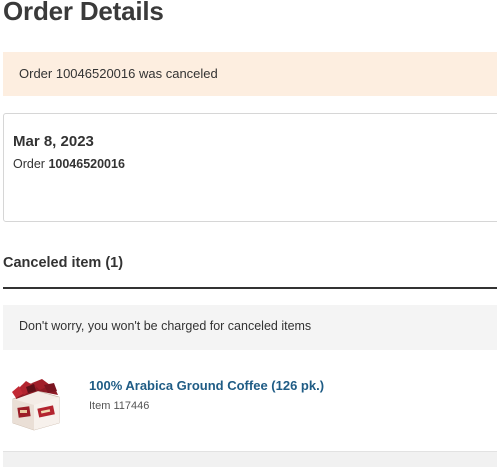  What do you see at coordinates (29, 164) in the screenshot?
I see `order-number-label: Order` at bounding box center [29, 164].